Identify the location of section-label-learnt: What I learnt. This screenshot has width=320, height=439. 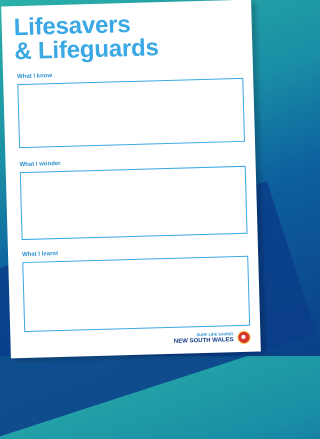
(40, 255).